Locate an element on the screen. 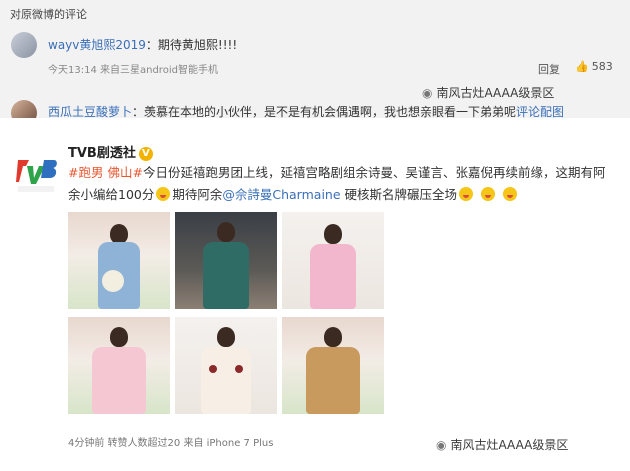  comment-text: ：期待黄旭熙!!!! is located at coordinates (191, 45).